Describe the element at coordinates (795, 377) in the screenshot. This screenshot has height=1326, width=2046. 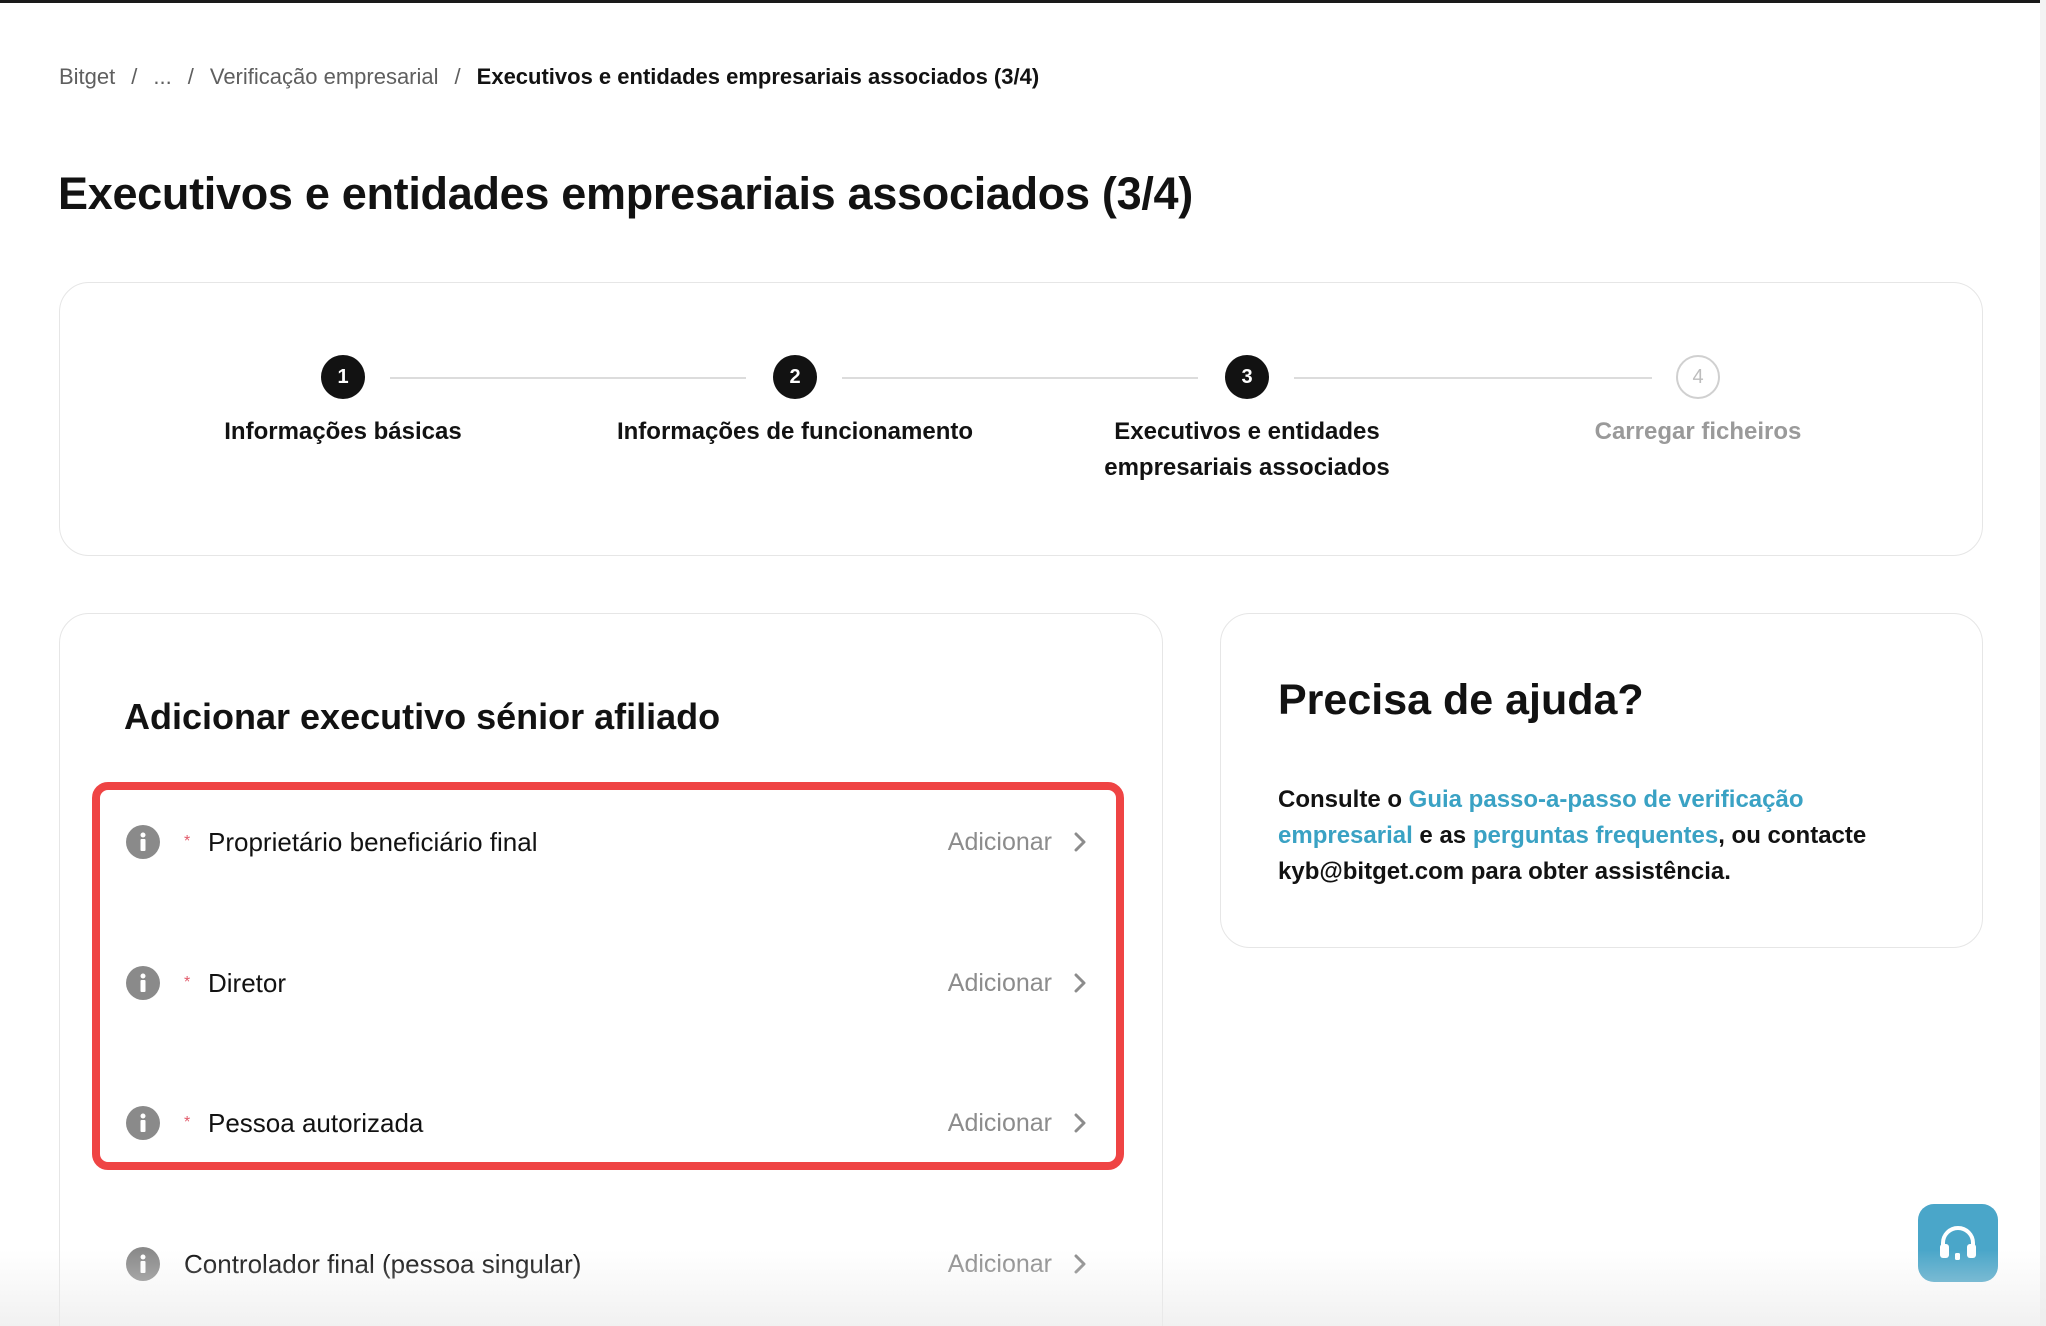
I see `step-2-indicator: 2` at that location.